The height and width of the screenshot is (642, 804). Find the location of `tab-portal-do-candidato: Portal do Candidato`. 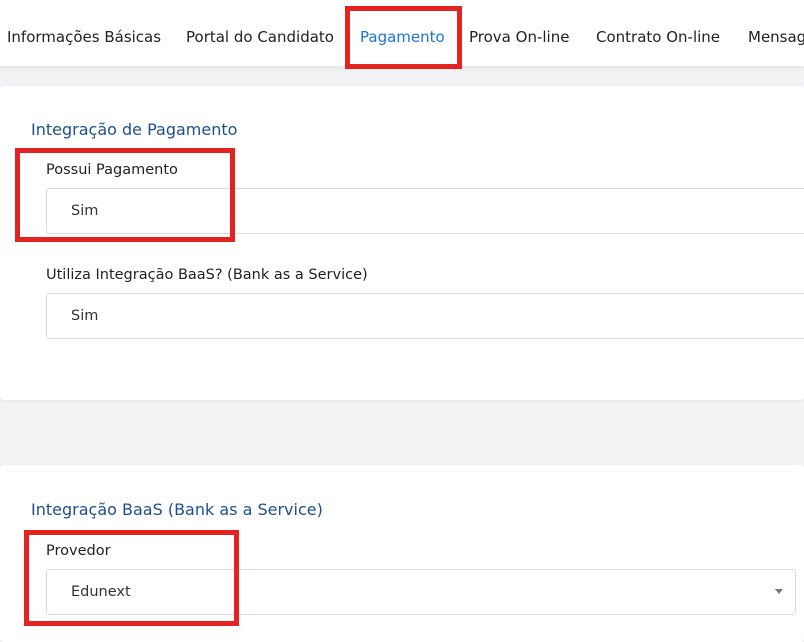

tab-portal-do-candidato: Portal do Candidato is located at coordinates (260, 37).